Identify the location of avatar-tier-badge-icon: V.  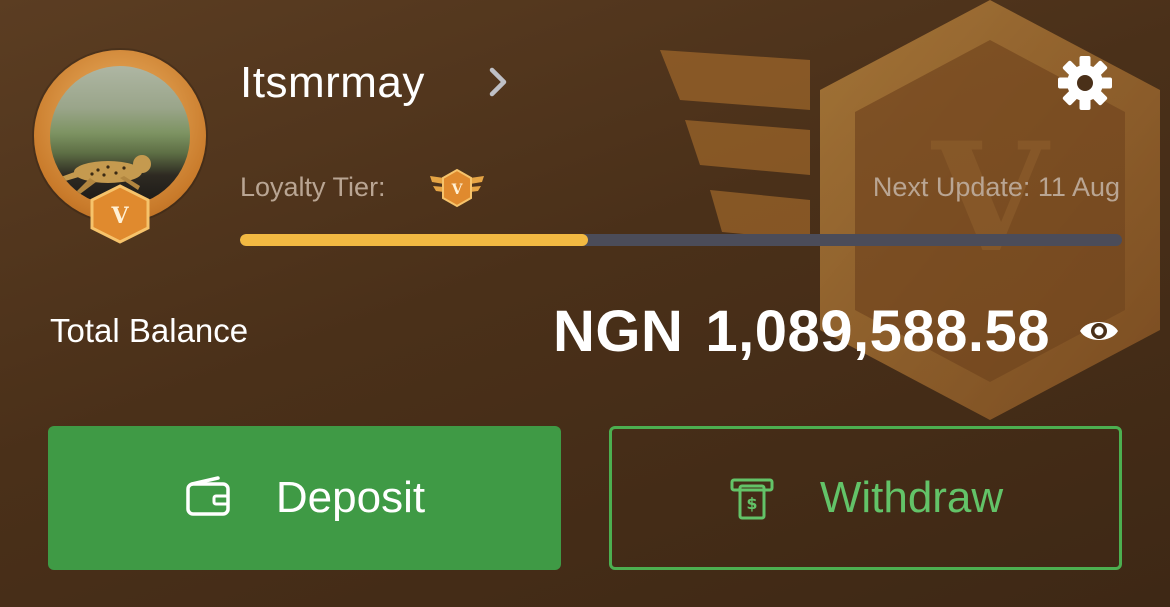
(120, 214).